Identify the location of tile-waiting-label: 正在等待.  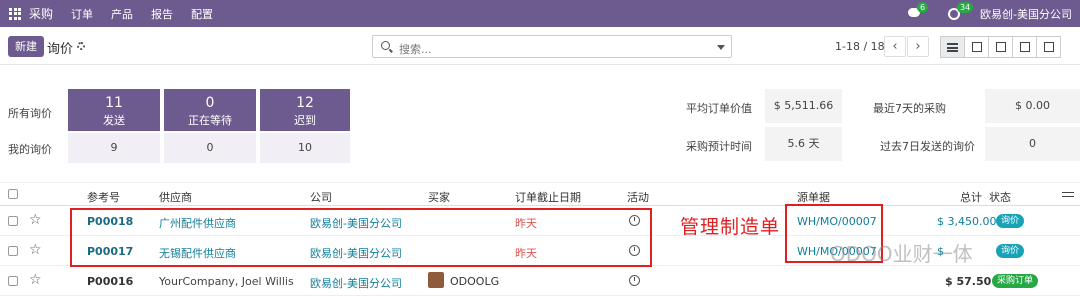
(210, 120).